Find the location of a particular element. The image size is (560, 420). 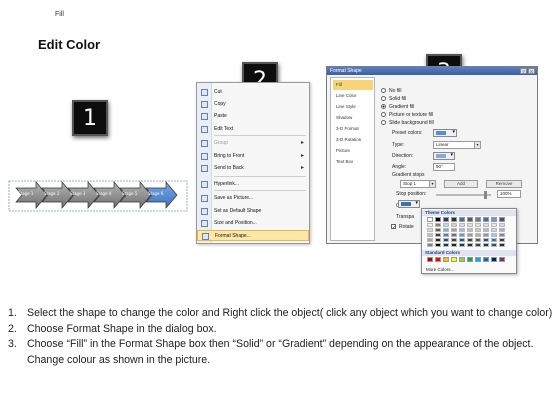

menu-item-copy: Copy is located at coordinates (253, 104).